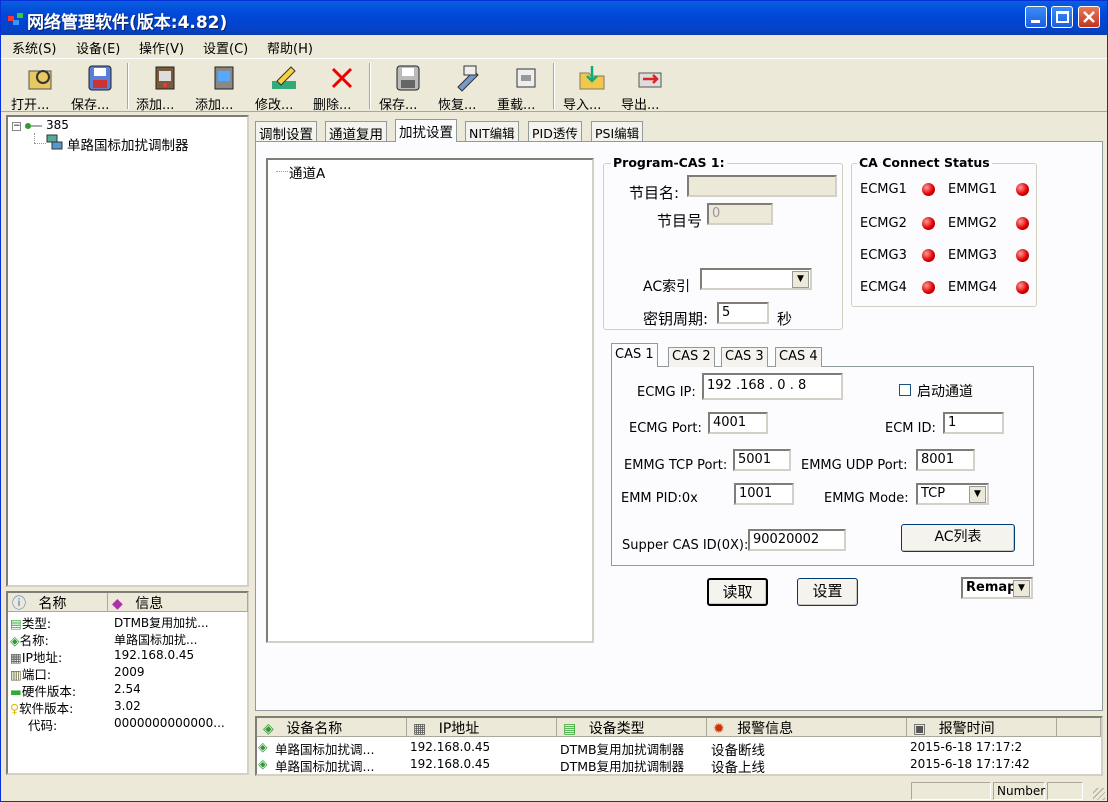 Image resolution: width=1108 pixels, height=802 pixels. I want to click on program-name-field, so click(762, 186).